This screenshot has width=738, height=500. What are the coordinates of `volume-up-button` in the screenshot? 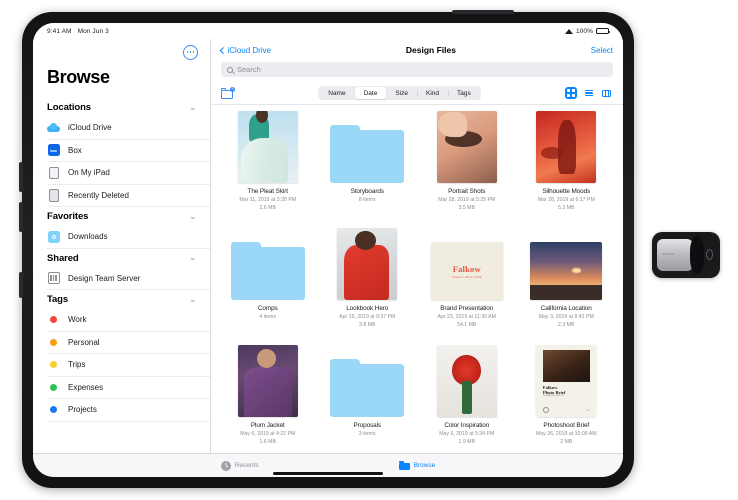 It's located at (21, 177).